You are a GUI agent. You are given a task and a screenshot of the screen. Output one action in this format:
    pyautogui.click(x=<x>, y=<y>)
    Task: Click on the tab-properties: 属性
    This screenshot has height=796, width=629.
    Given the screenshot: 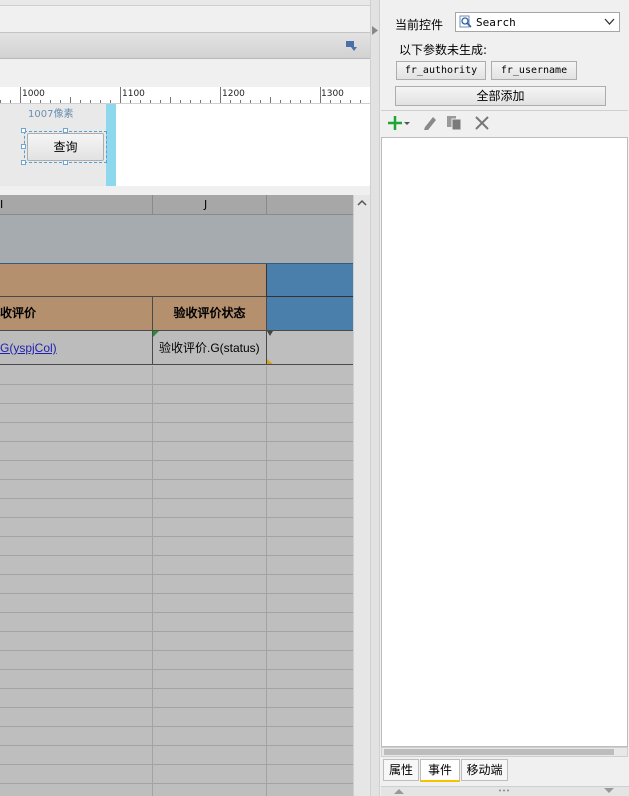 What is the action you would take?
    pyautogui.click(x=401, y=770)
    